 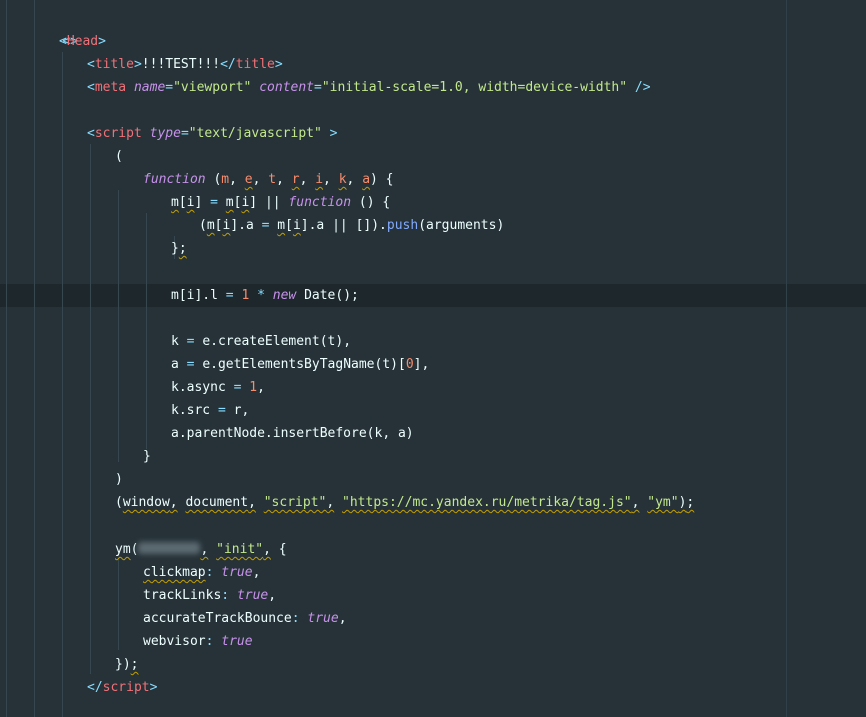 I want to click on code-line: m[i].l = 1 * new Date();, so click(x=265, y=295).